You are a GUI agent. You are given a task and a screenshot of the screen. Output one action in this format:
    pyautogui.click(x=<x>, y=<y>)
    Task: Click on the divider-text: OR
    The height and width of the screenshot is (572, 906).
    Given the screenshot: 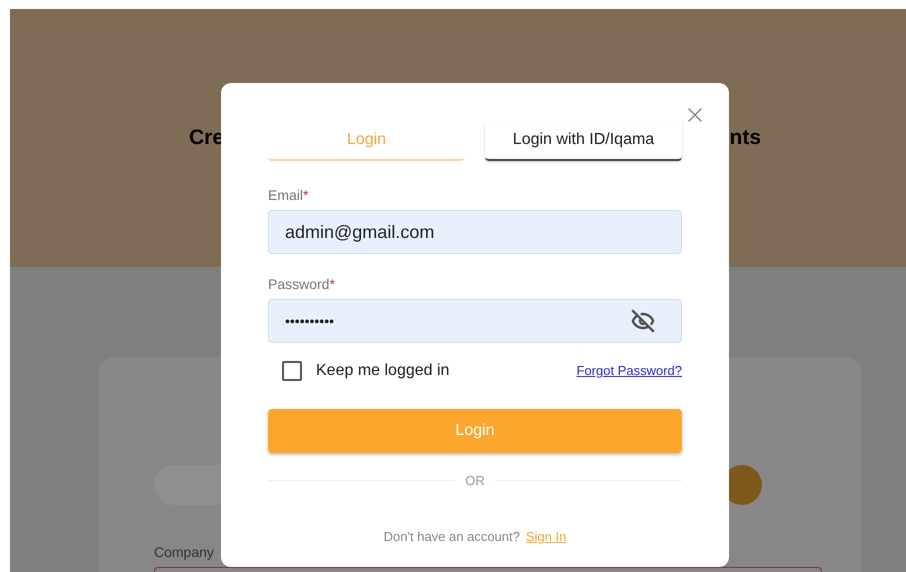 What is the action you would take?
    pyautogui.click(x=475, y=481)
    